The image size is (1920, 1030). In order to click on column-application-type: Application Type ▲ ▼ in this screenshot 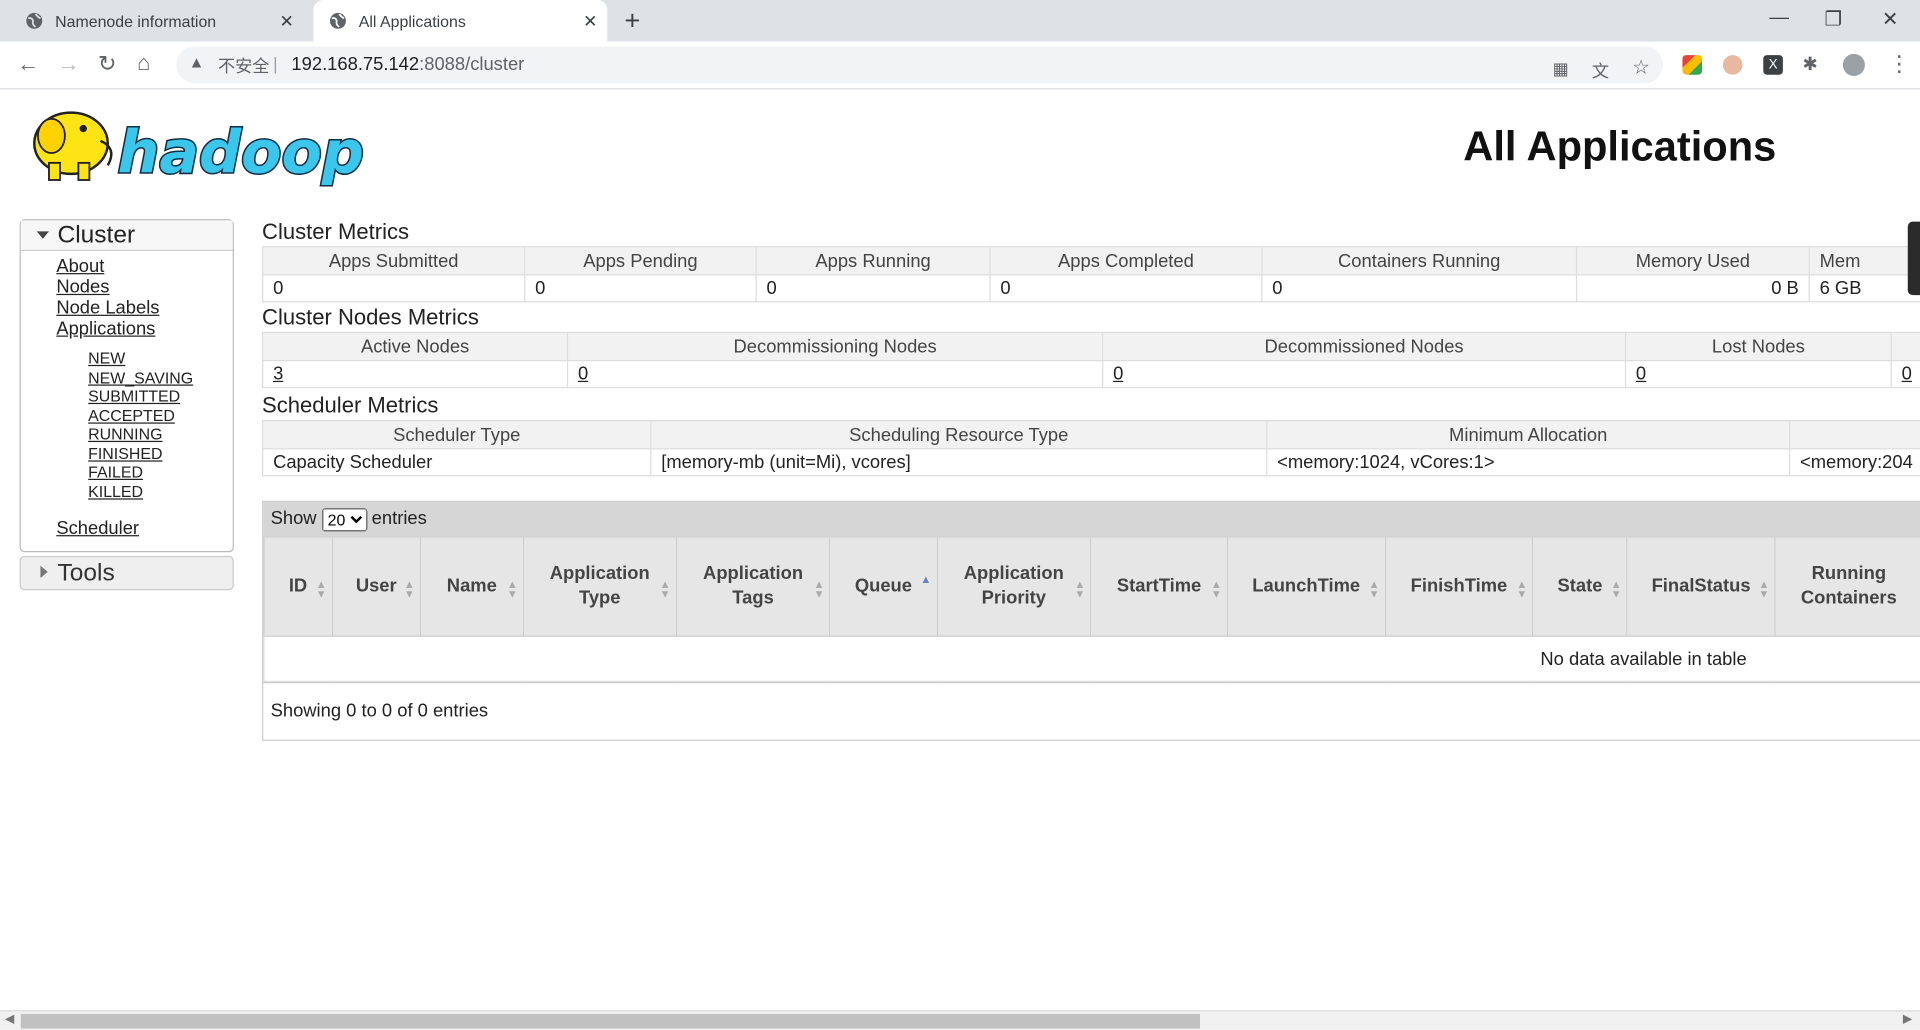, I will do `click(599, 586)`.